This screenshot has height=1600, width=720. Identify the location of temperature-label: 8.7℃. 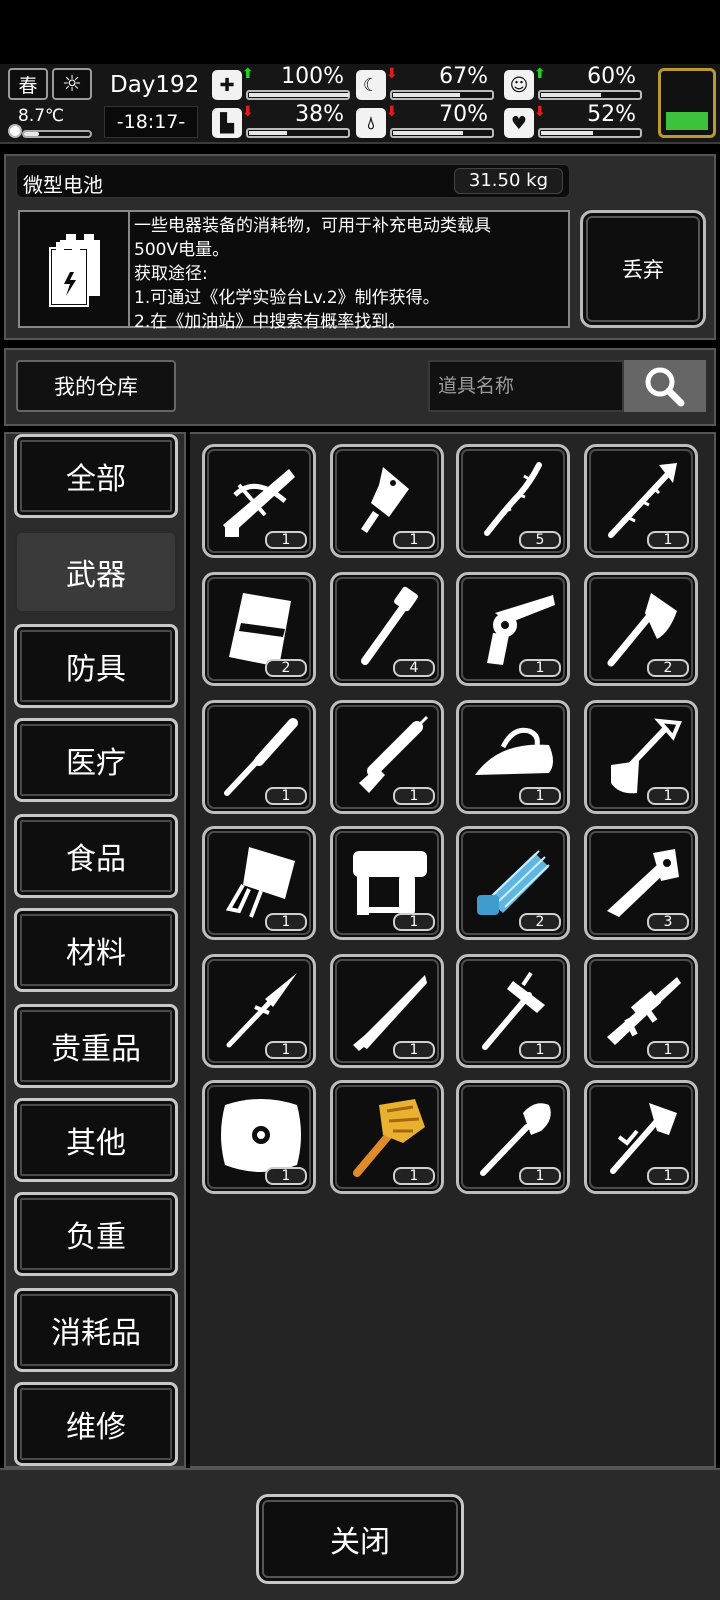
(41, 116).